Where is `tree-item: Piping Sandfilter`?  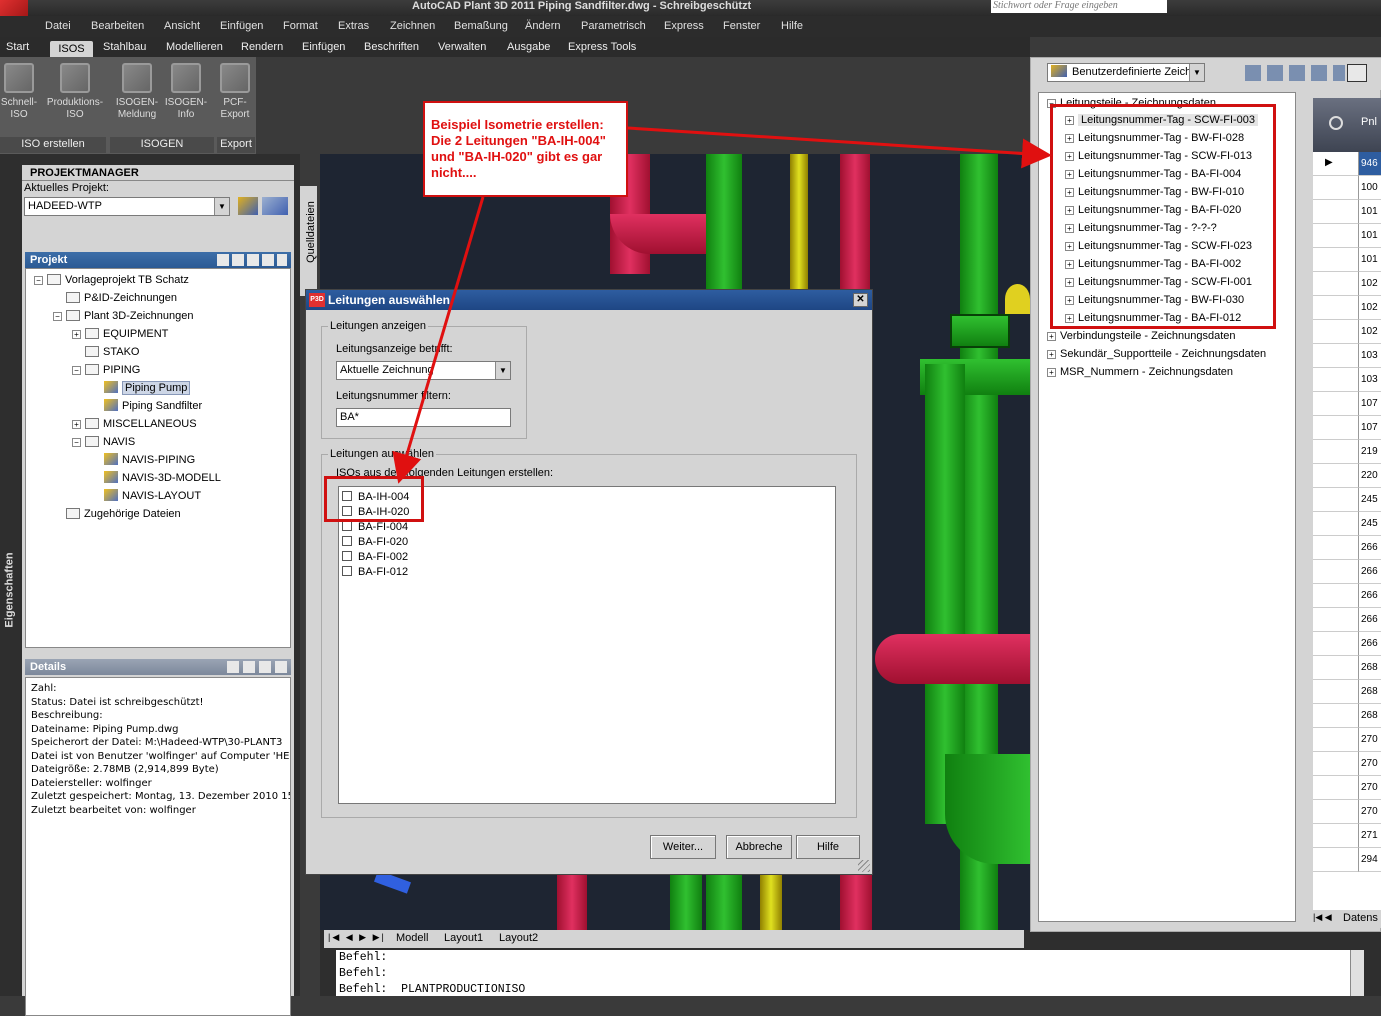 tree-item: Piping Sandfilter is located at coordinates (146, 406).